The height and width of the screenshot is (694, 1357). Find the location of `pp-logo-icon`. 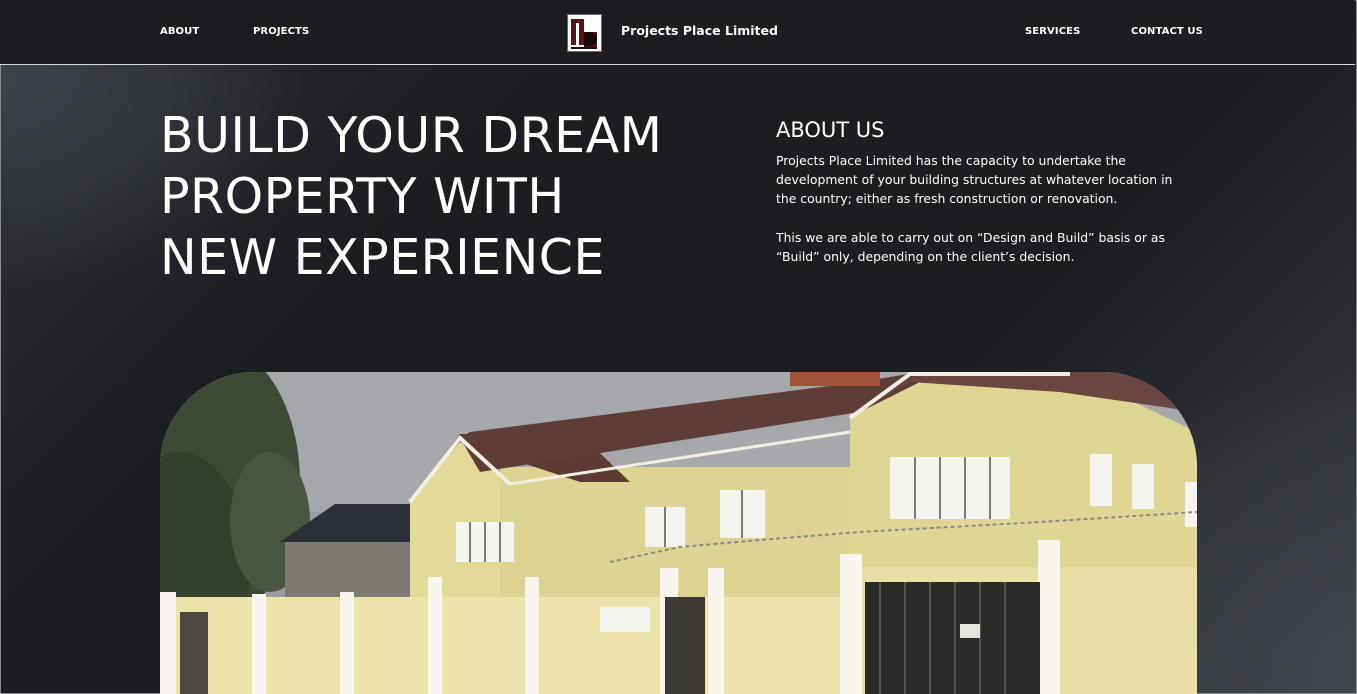

pp-logo-icon is located at coordinates (584, 33).